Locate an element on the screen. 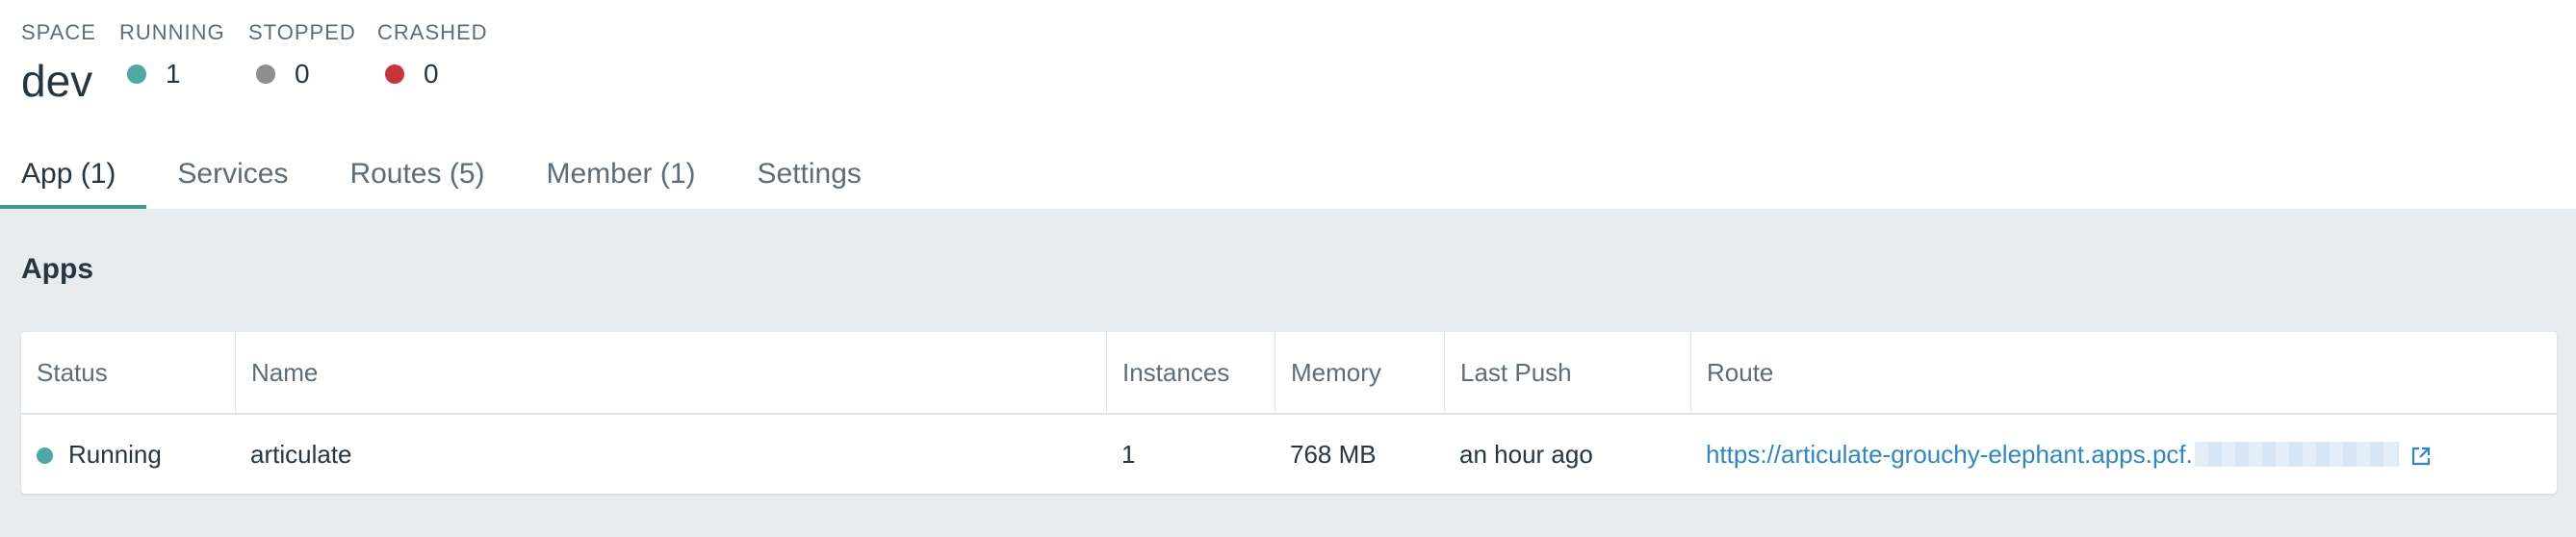 Image resolution: width=2576 pixels, height=537 pixels. tab-member: Member (1) is located at coordinates (622, 176).